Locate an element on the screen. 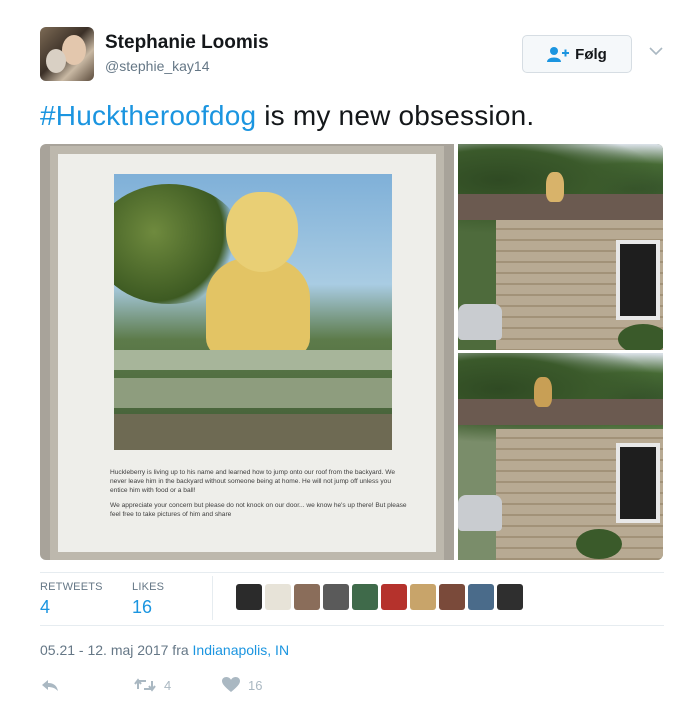 This screenshot has height=724, width=700. tweet-text: #Hucktheroofdog is my new obsession. is located at coordinates (287, 116).